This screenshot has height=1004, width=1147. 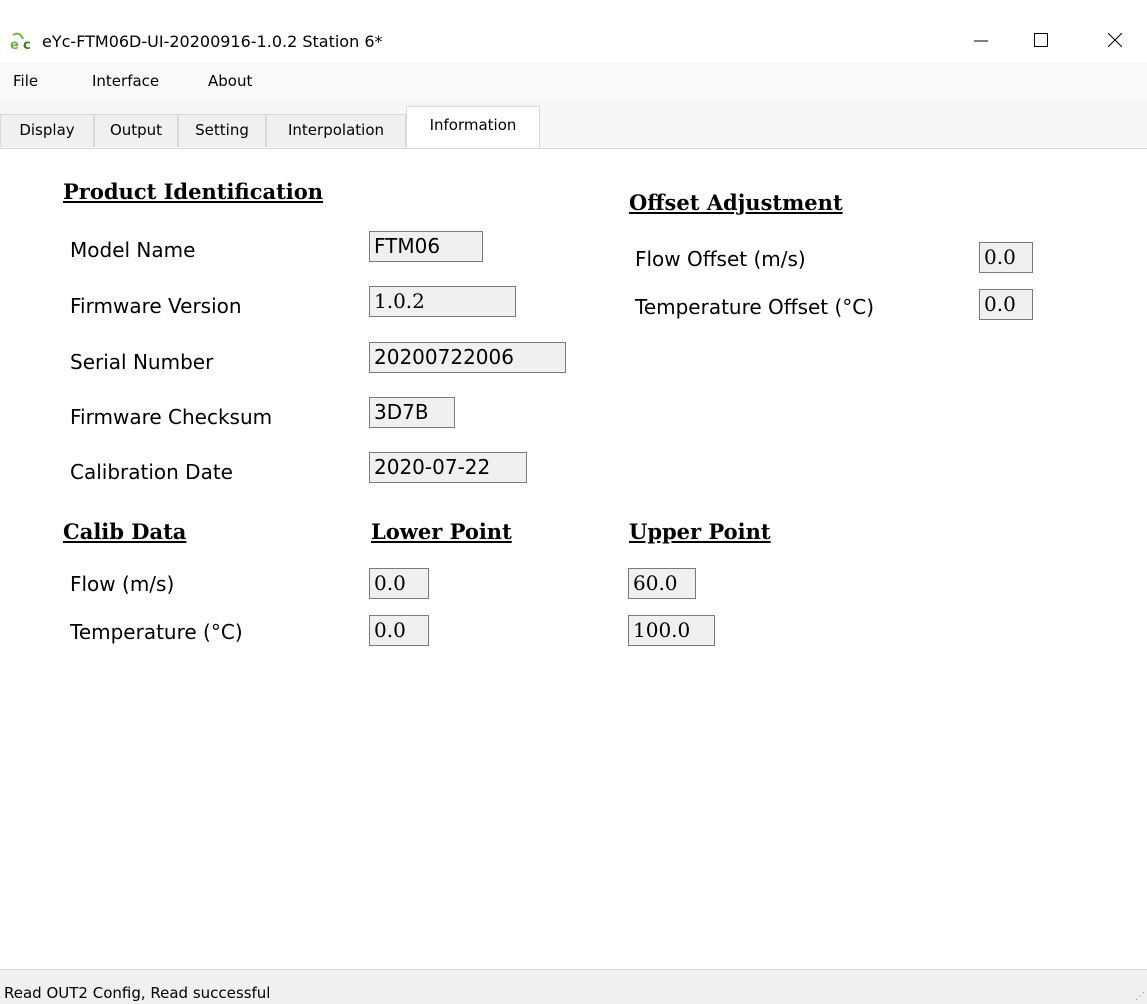 What do you see at coordinates (467, 357) in the screenshot?
I see `serial-number-field: 20200722006` at bounding box center [467, 357].